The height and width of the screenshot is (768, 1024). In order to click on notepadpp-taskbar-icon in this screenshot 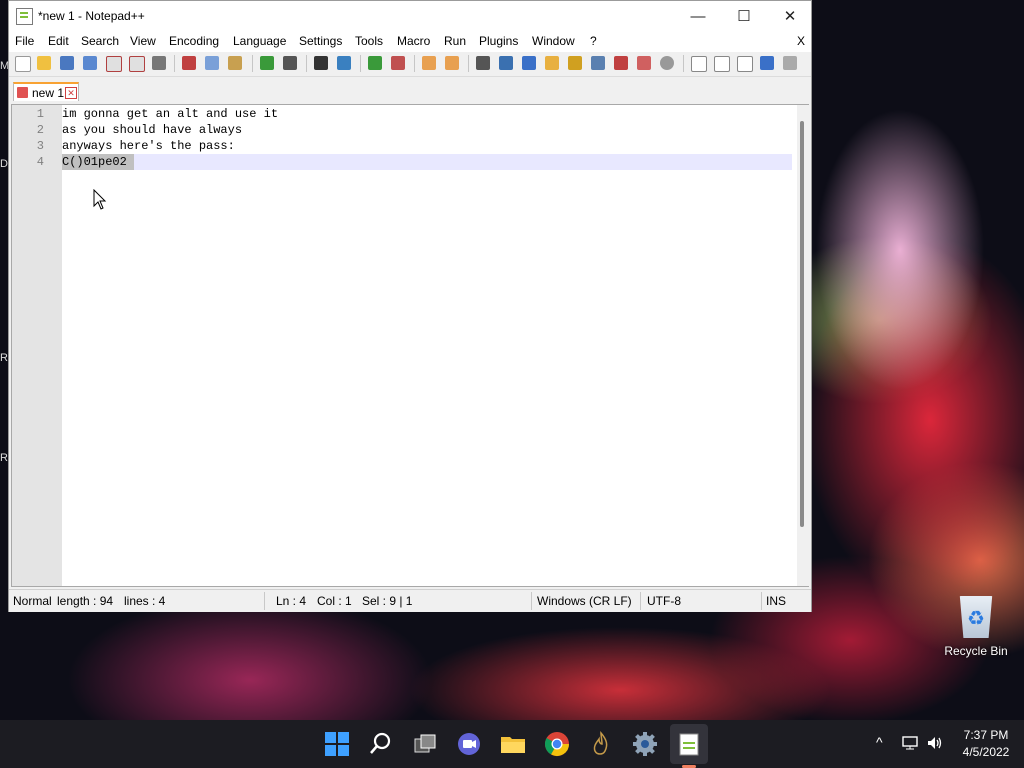, I will do `click(689, 744)`.